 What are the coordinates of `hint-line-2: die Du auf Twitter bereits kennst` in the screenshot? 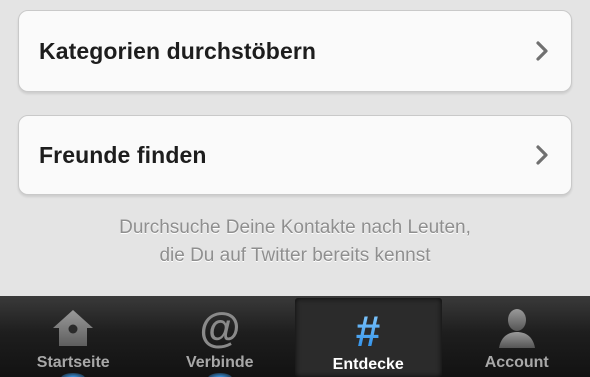 It's located at (295, 255).